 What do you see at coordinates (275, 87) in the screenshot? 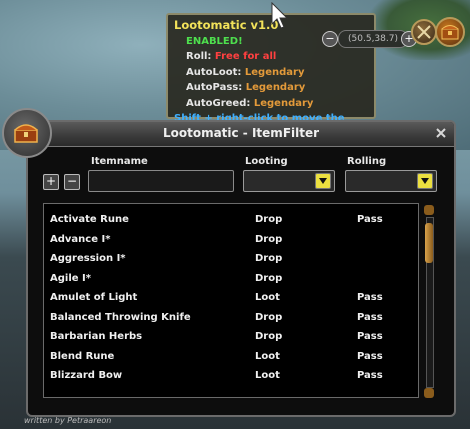
I see `autopass-value: Legendary` at bounding box center [275, 87].